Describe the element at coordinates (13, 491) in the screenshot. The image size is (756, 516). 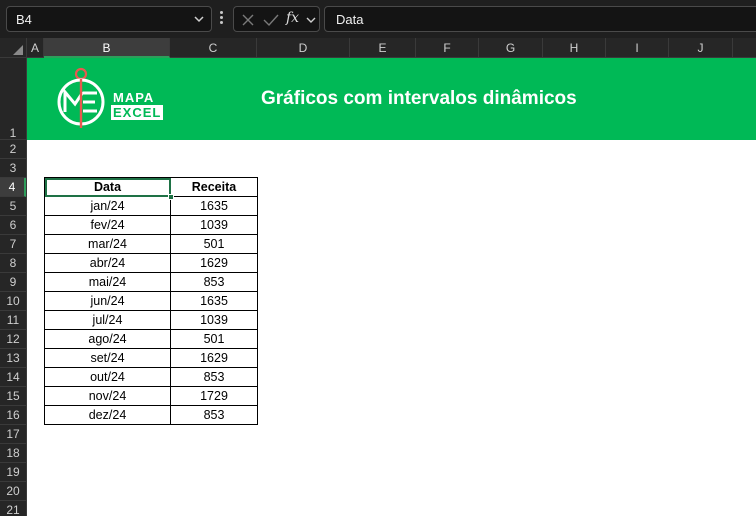
I see `row-header-20: 20` at that location.